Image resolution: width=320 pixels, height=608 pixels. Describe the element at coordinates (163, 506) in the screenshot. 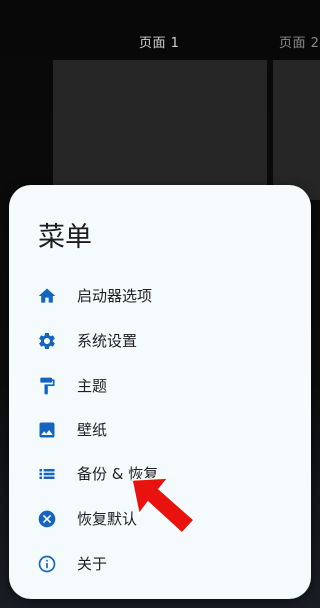

I see `annotation-arrow-icon` at that location.